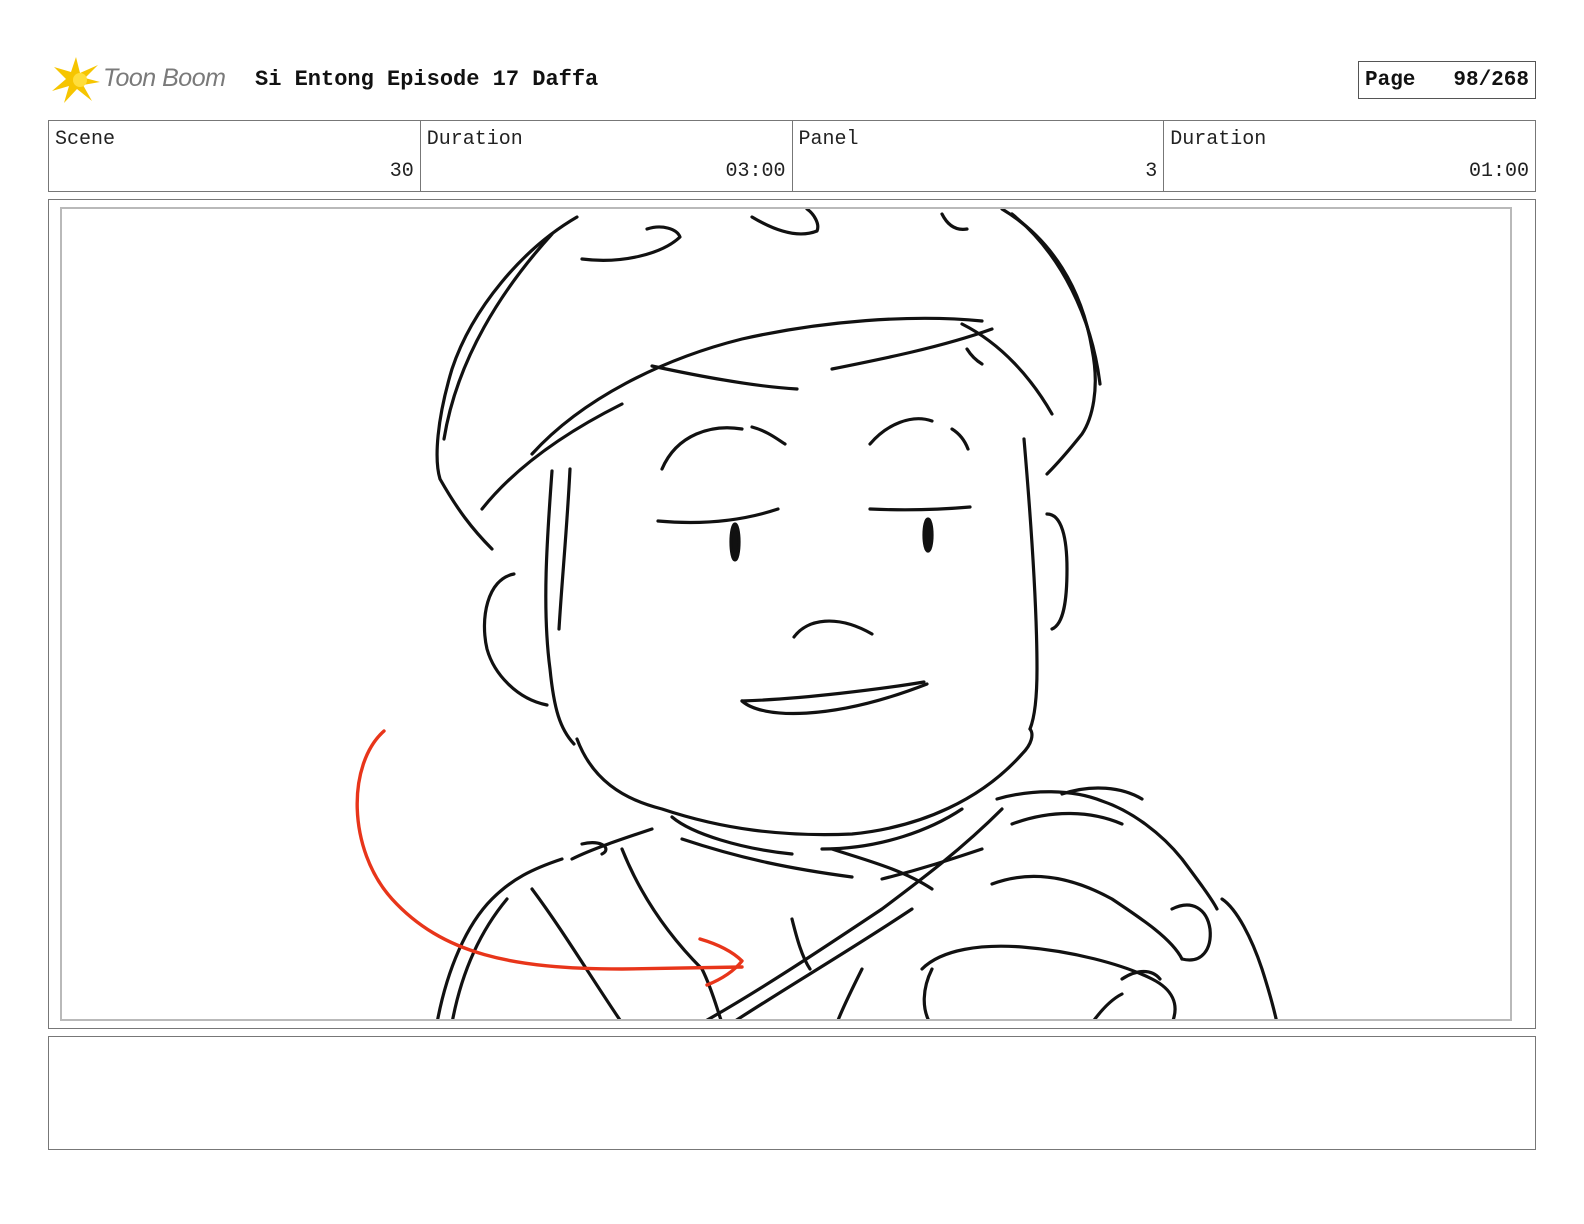 Image resolution: width=1584 pixels, height=1224 pixels. What do you see at coordinates (1349, 156) in the screenshot?
I see `panel-duration-cell: Duration 01:00` at bounding box center [1349, 156].